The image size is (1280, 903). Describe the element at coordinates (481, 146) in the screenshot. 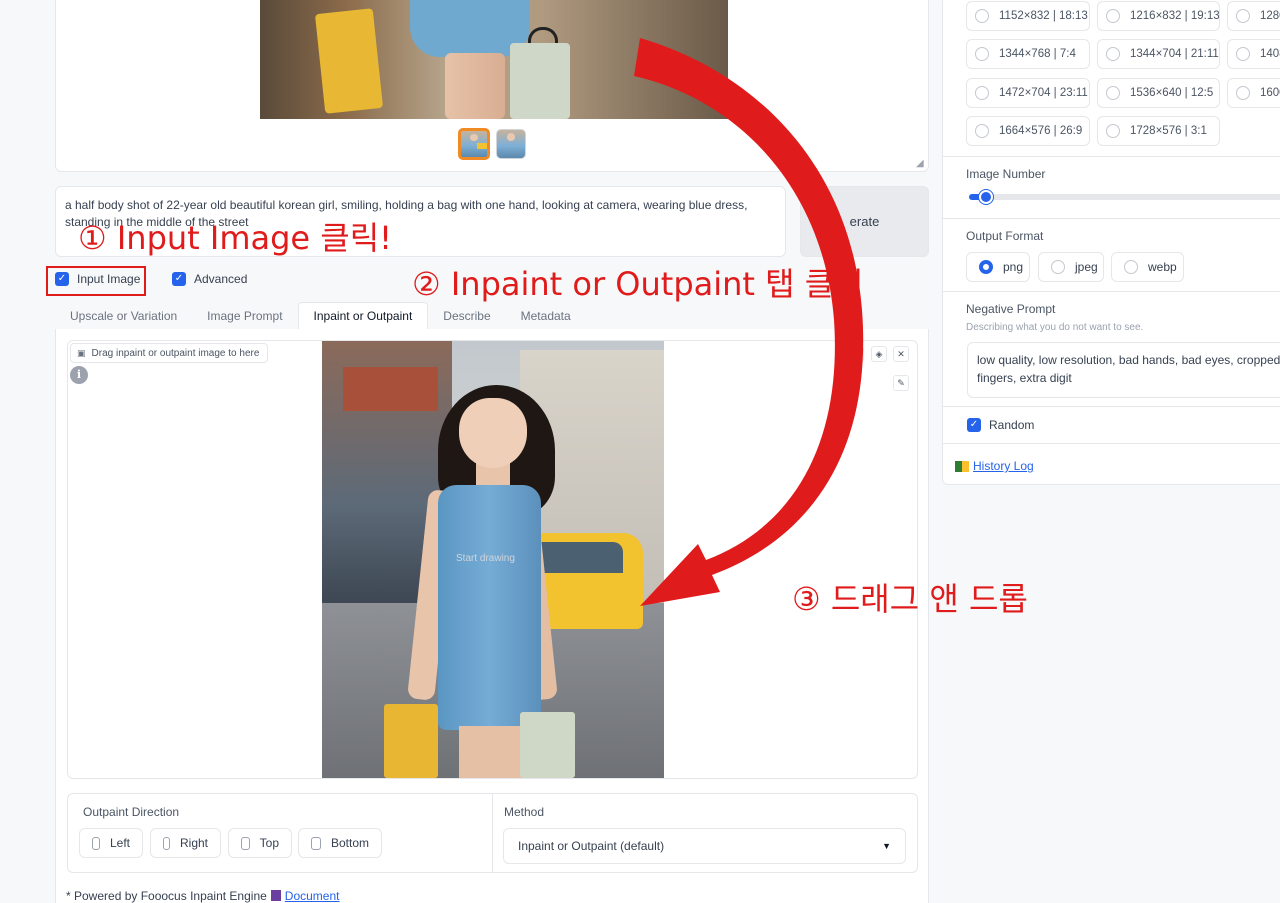

I see `thumbnail-car` at that location.